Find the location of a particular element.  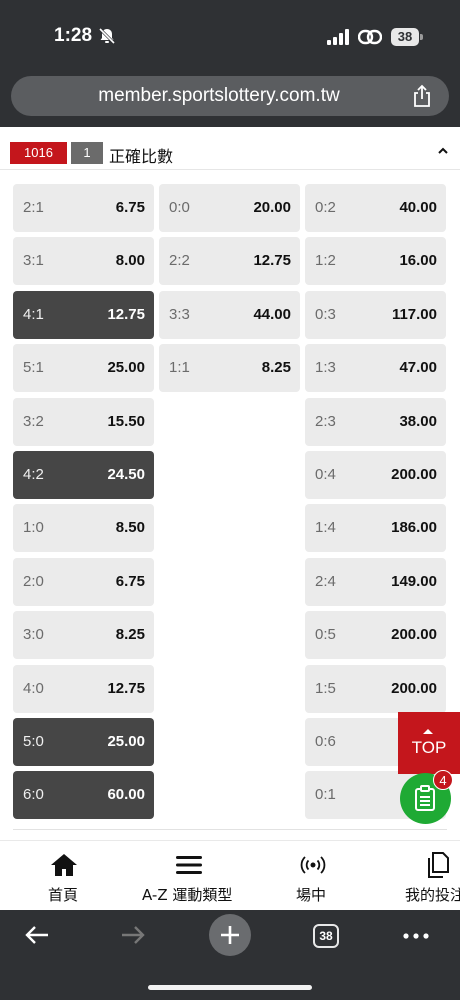

nav-item-my-bets: 我的投注 is located at coordinates (430, 876).